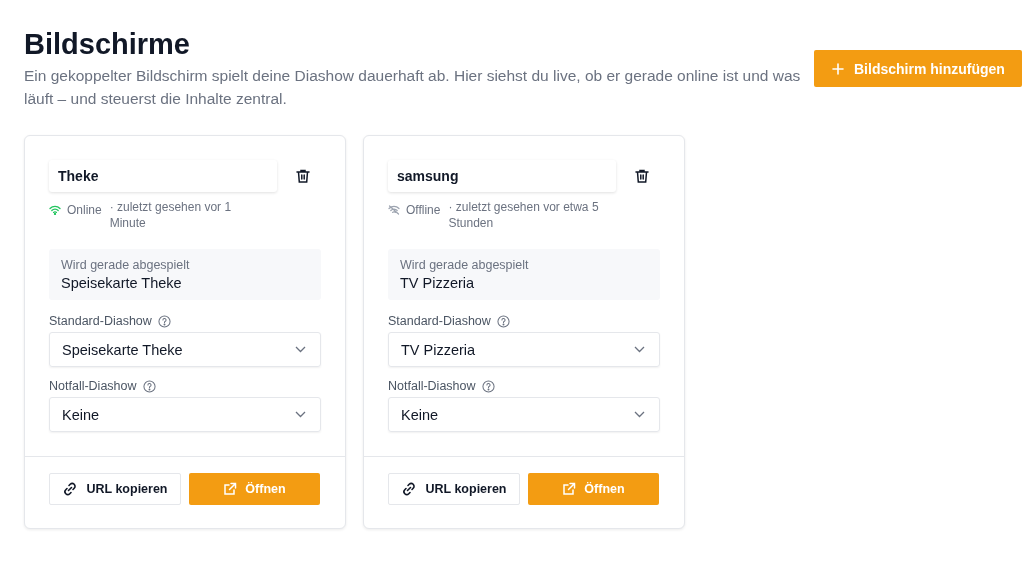 The height and width of the screenshot is (568, 1029). I want to click on name-field: samsung, so click(502, 176).